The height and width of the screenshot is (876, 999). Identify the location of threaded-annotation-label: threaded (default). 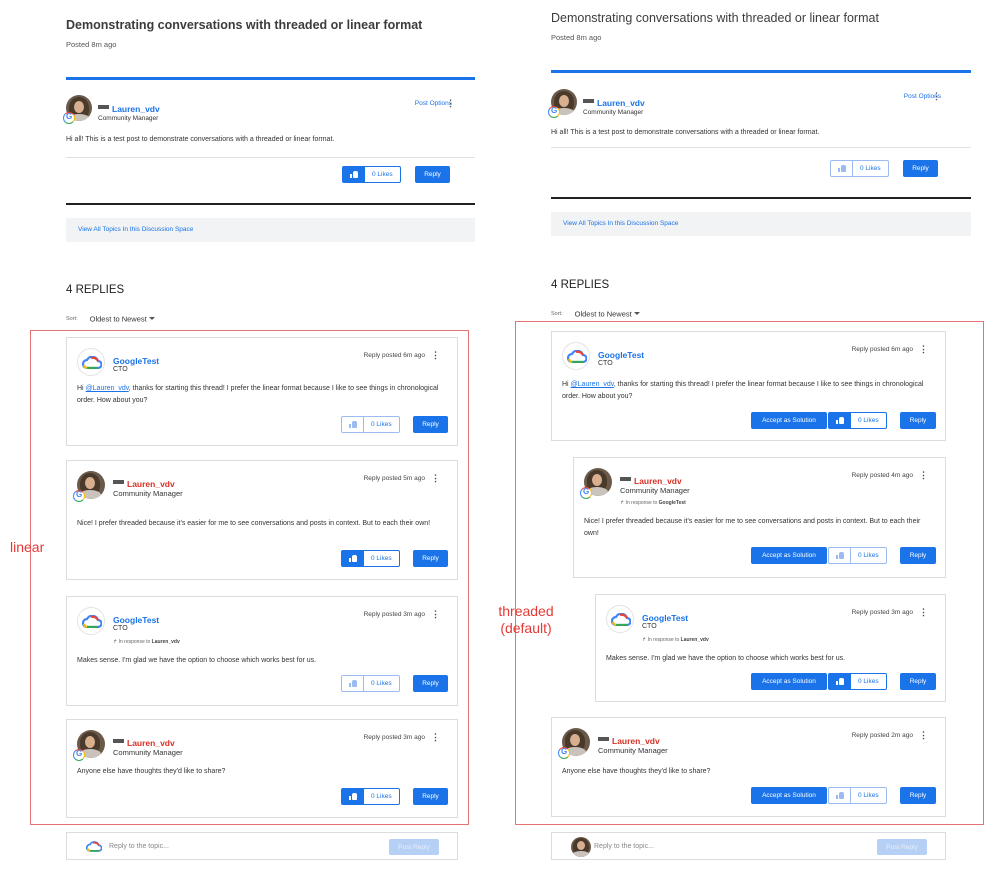
(526, 619).